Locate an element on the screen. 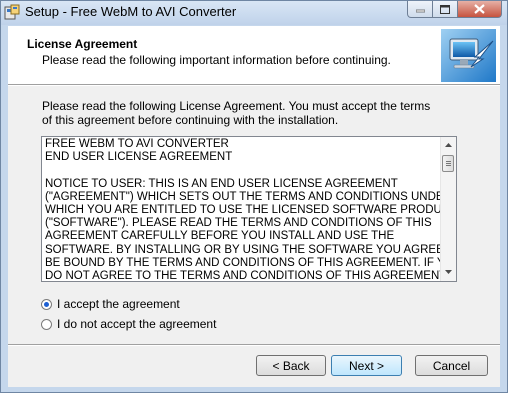  scroll-thumb is located at coordinates (448, 163).